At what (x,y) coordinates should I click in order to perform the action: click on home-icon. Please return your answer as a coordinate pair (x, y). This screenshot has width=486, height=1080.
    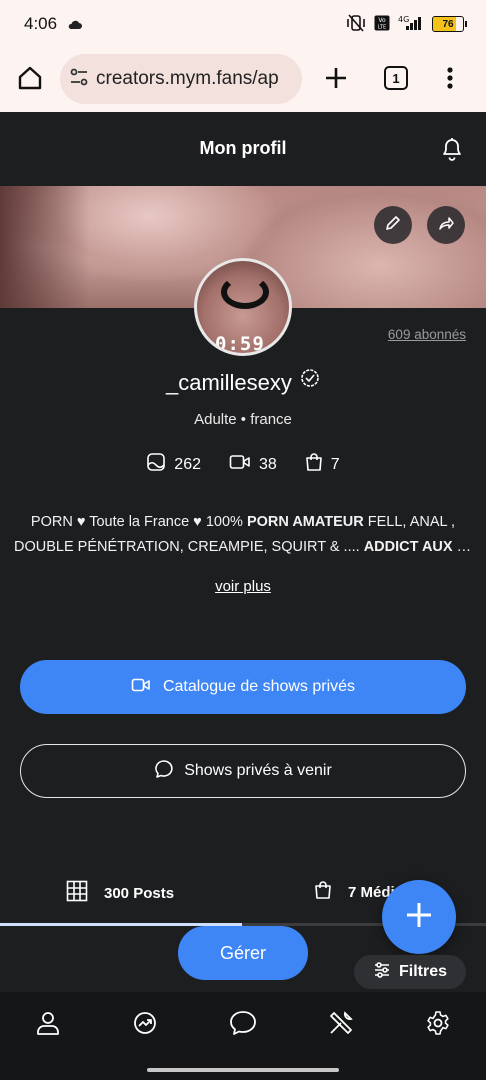
    Looking at the image, I should click on (30, 80).